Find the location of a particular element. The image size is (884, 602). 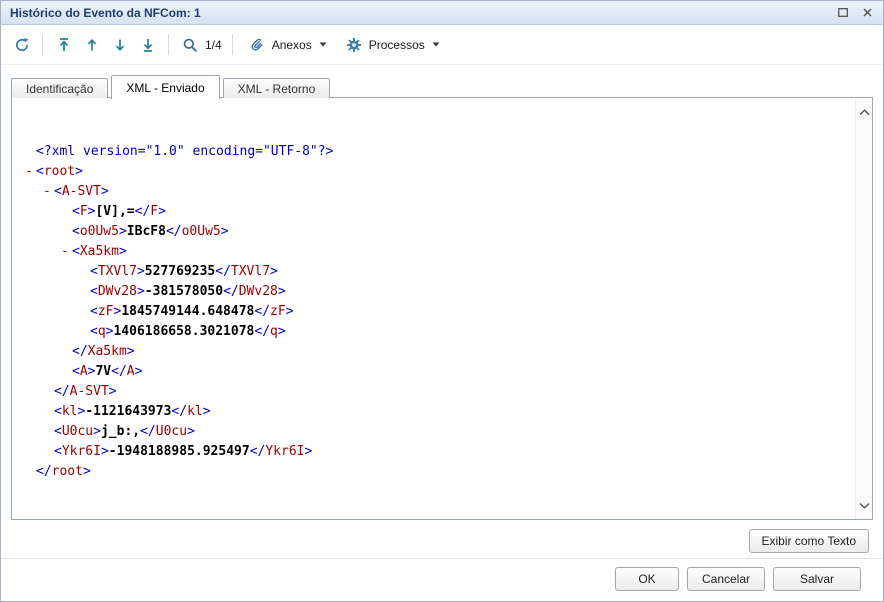

vertical-scrollbar is located at coordinates (863, 308).